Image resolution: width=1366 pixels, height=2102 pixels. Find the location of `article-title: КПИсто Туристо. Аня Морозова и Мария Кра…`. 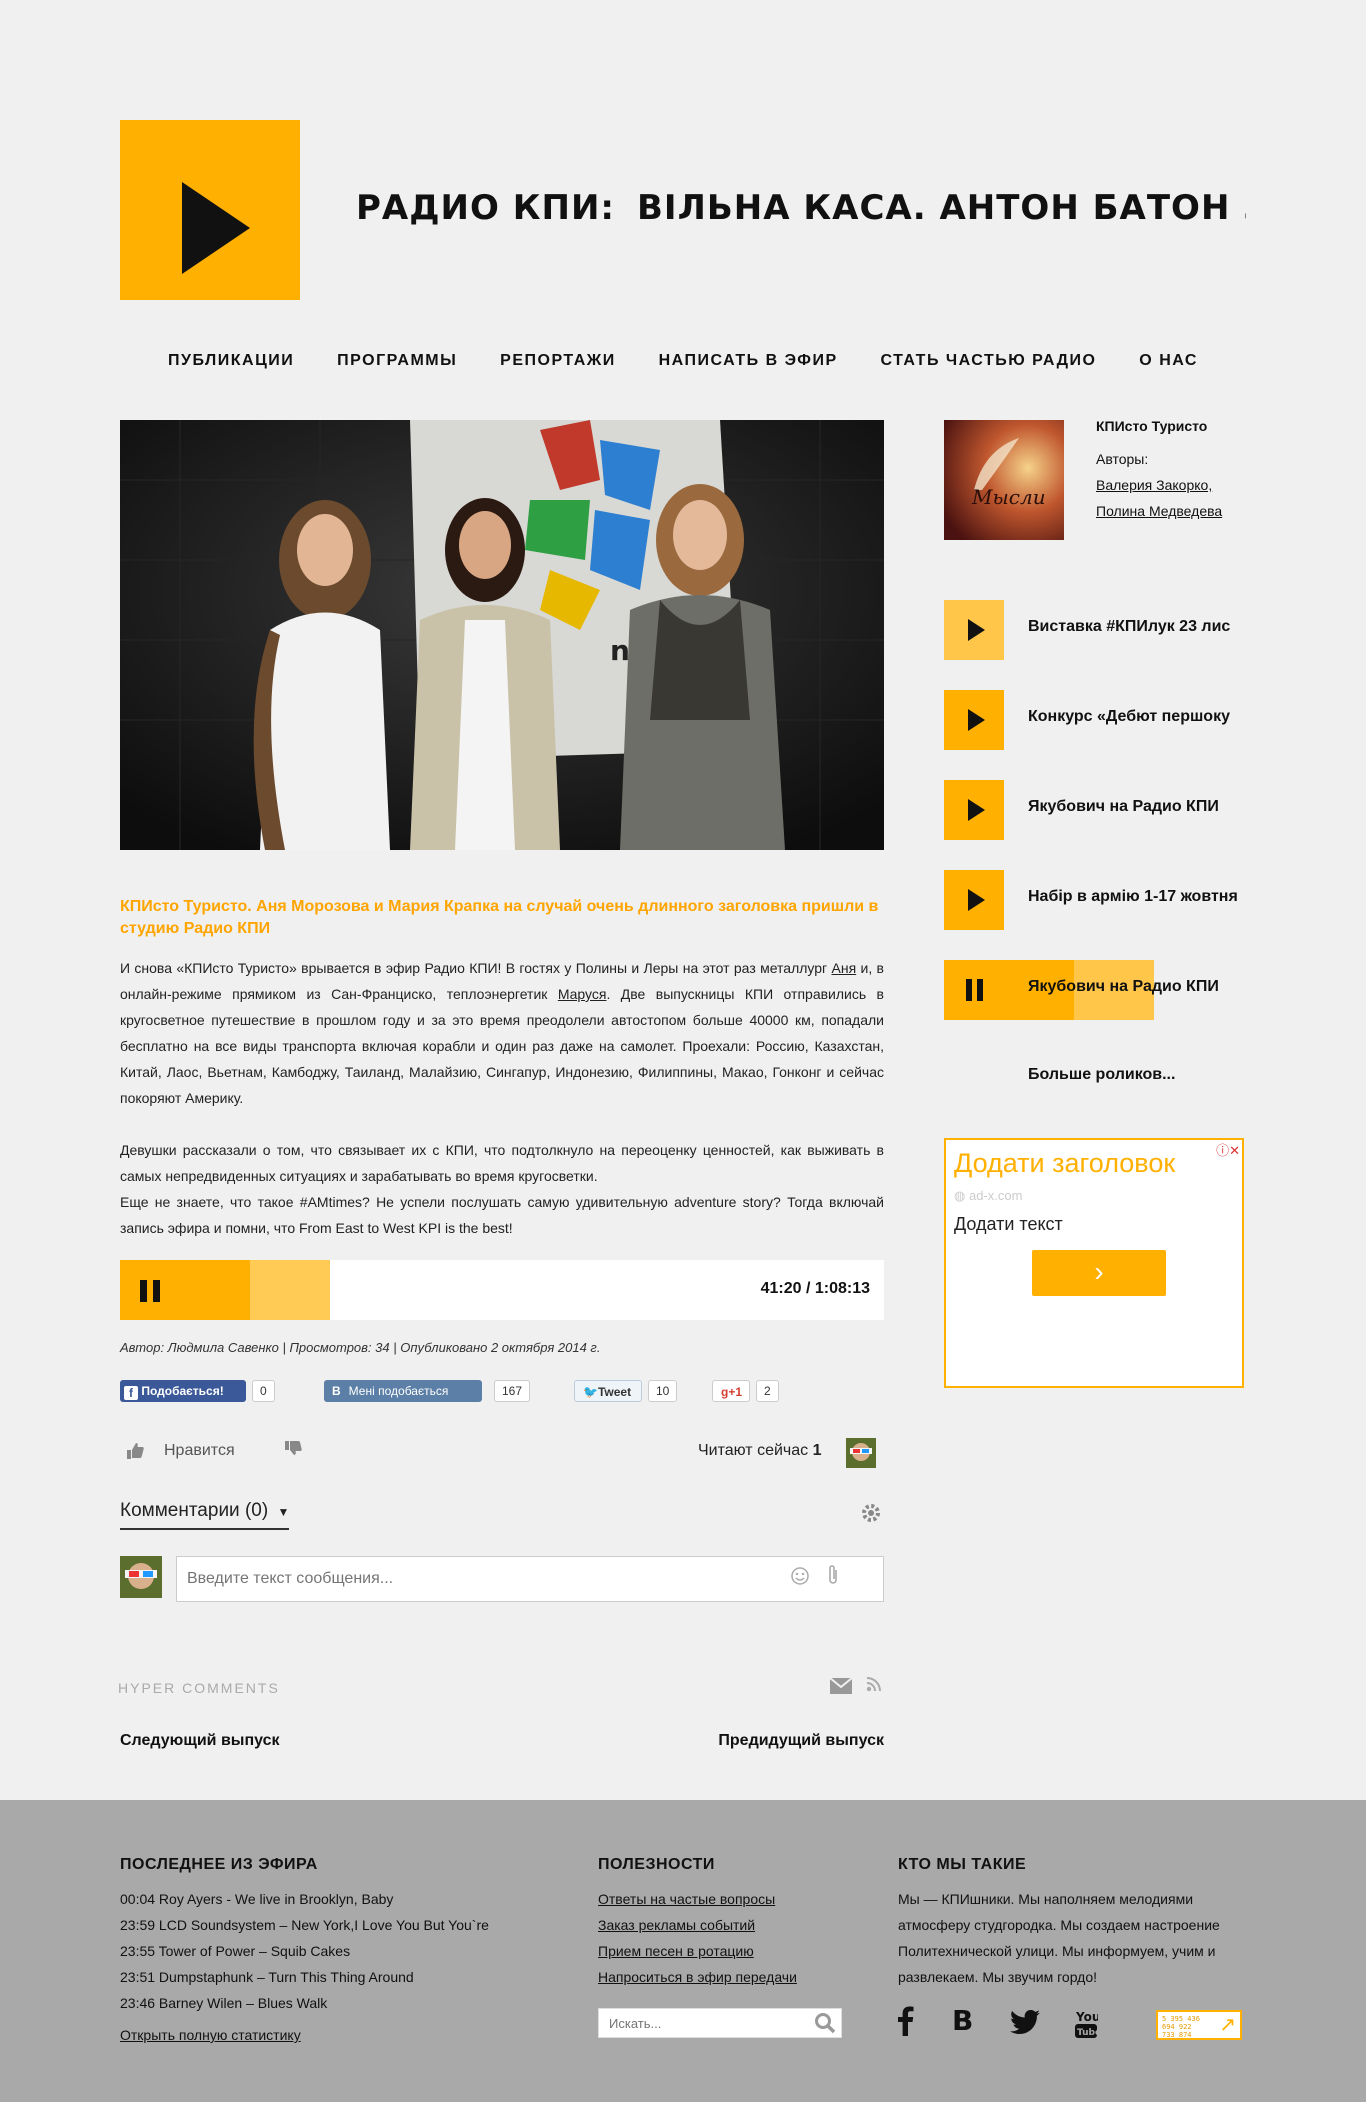

article-title: КПИсто Туристо. Аня Морозова и Мария Кра… is located at coordinates (499, 917).